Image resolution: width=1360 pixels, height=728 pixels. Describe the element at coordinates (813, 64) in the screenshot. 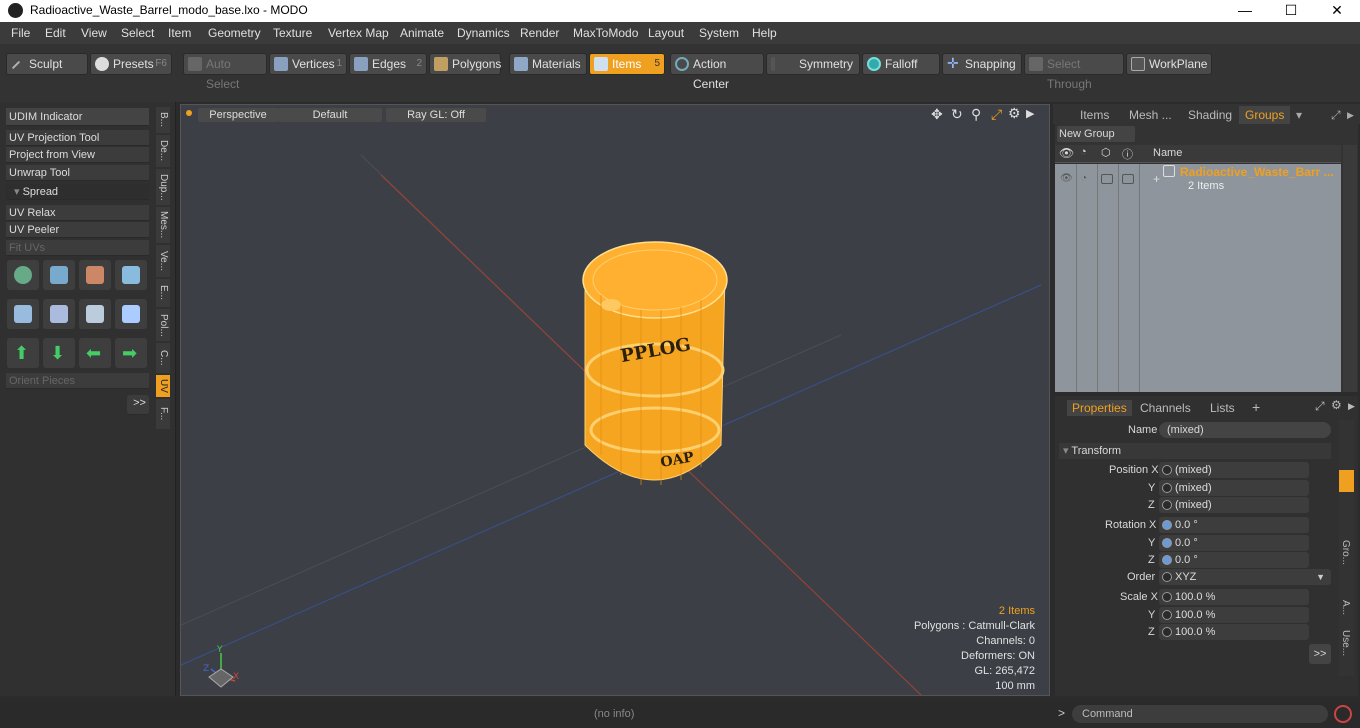

I see `symmetry-button: Symmetry` at that location.